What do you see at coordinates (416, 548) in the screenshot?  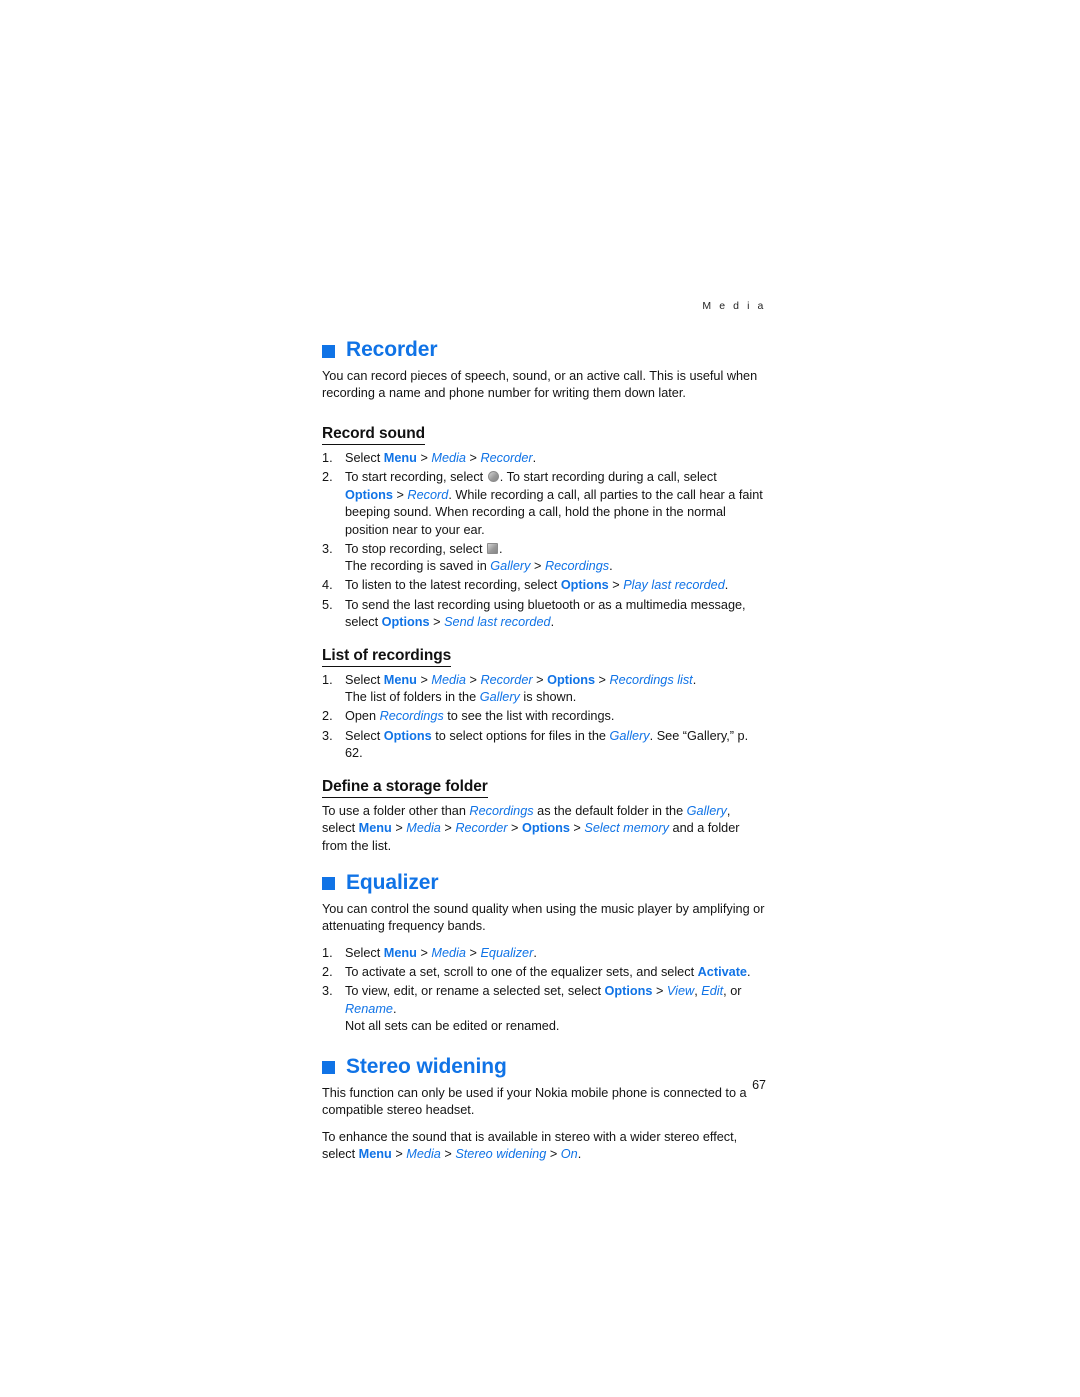 I see `text-run: To stop recording, select` at bounding box center [416, 548].